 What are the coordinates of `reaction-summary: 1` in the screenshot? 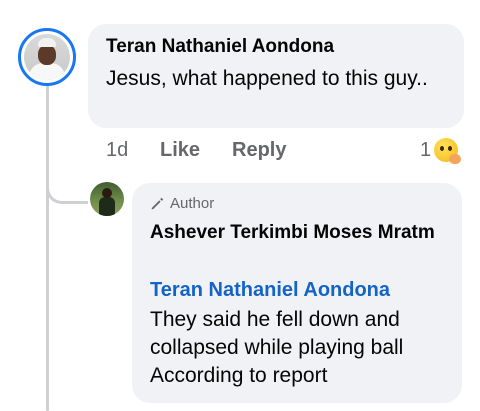 It's located at (441, 151).